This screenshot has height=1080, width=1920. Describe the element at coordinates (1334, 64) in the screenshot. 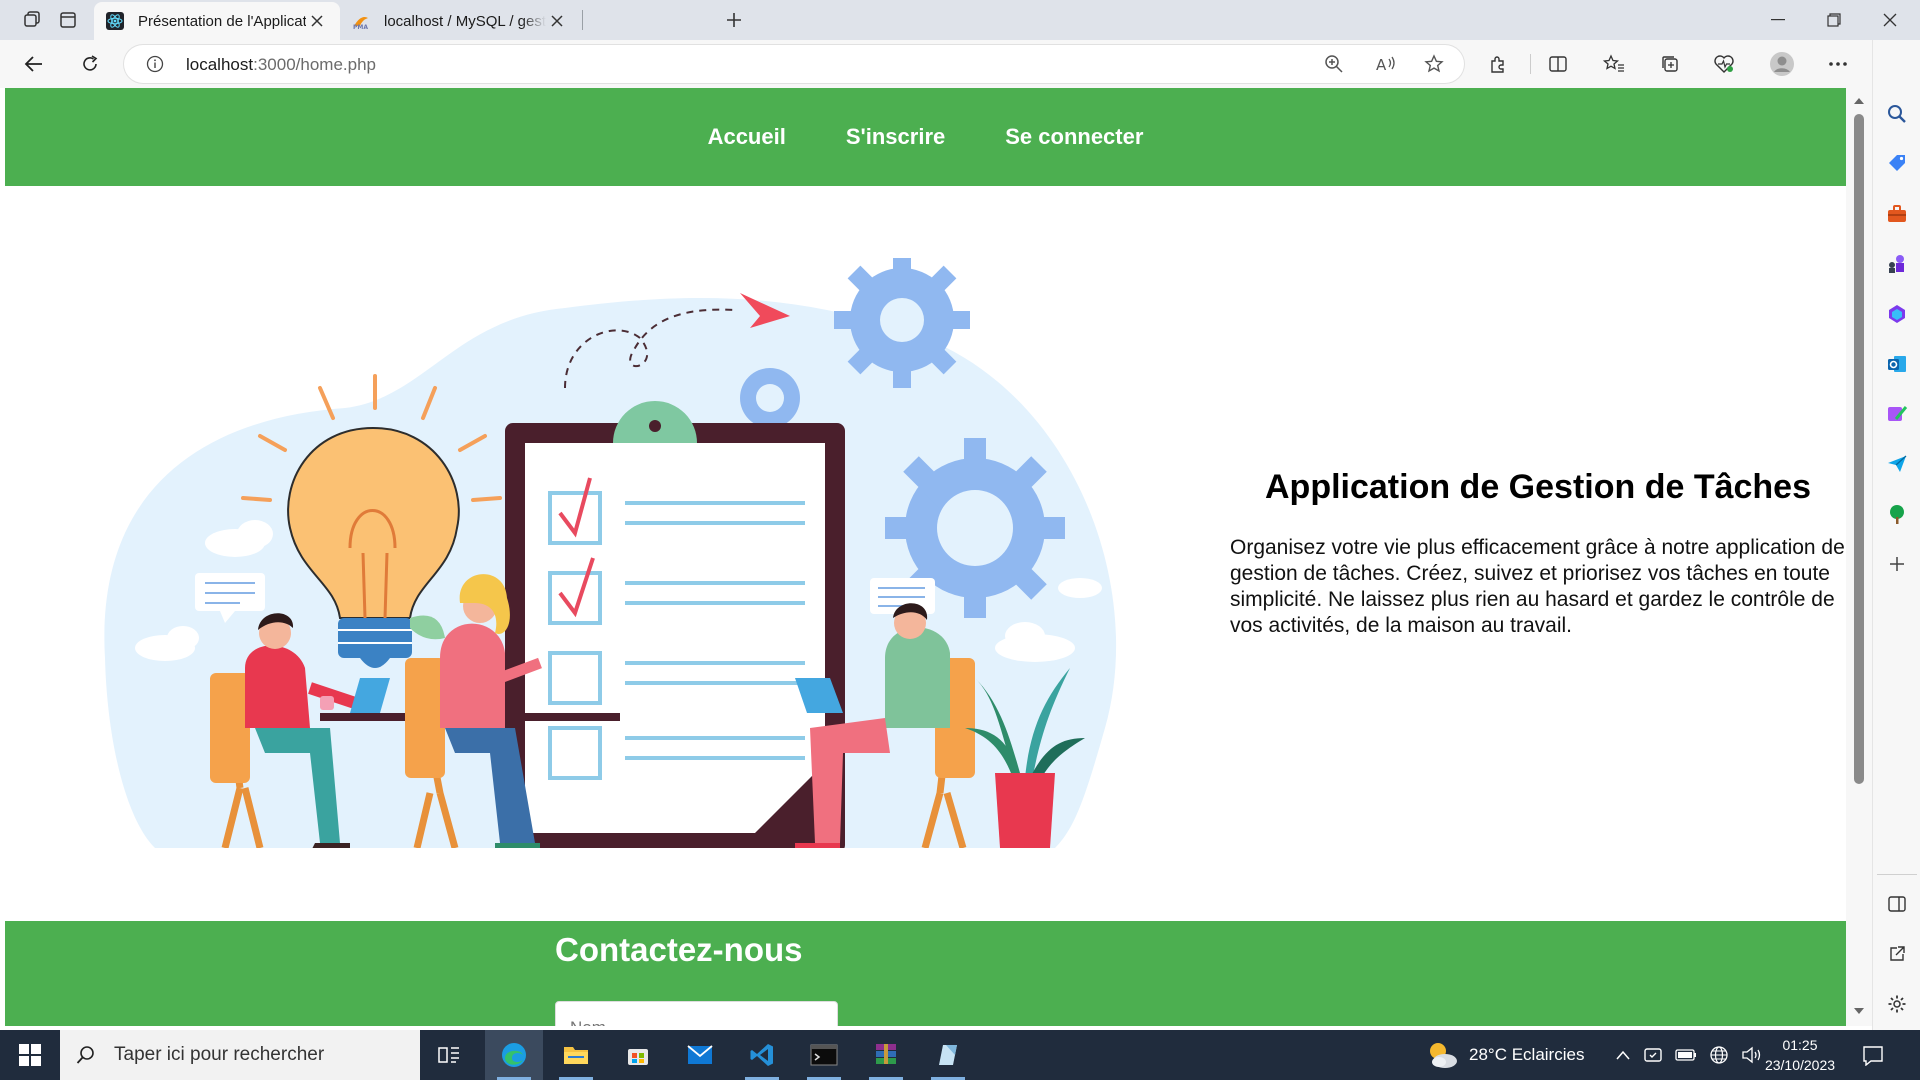

I see `zoom-icon` at that location.